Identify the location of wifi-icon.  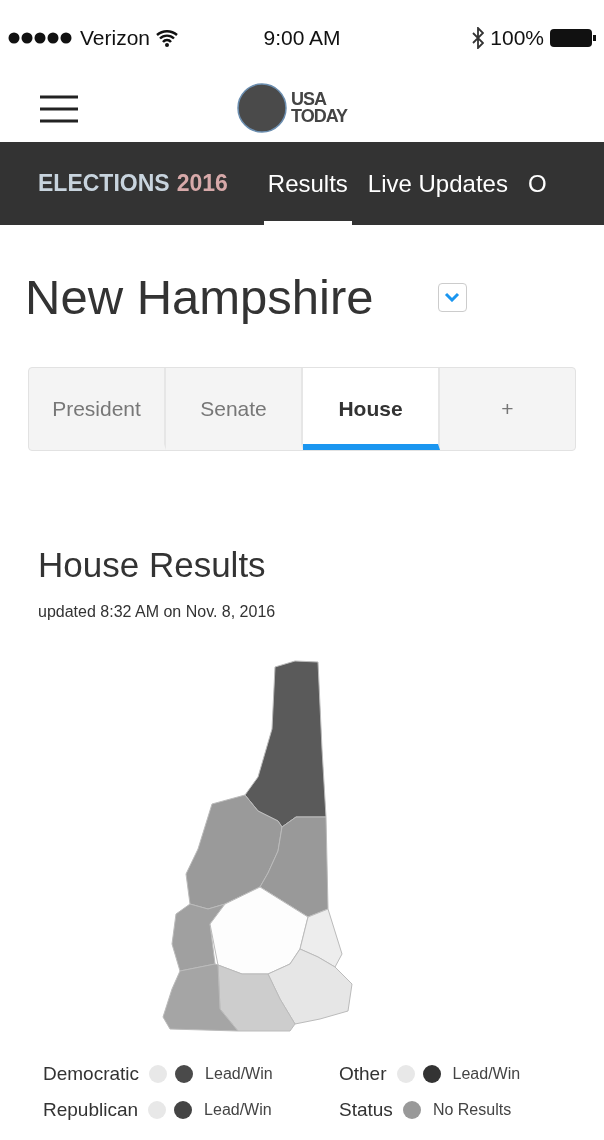
(167, 37).